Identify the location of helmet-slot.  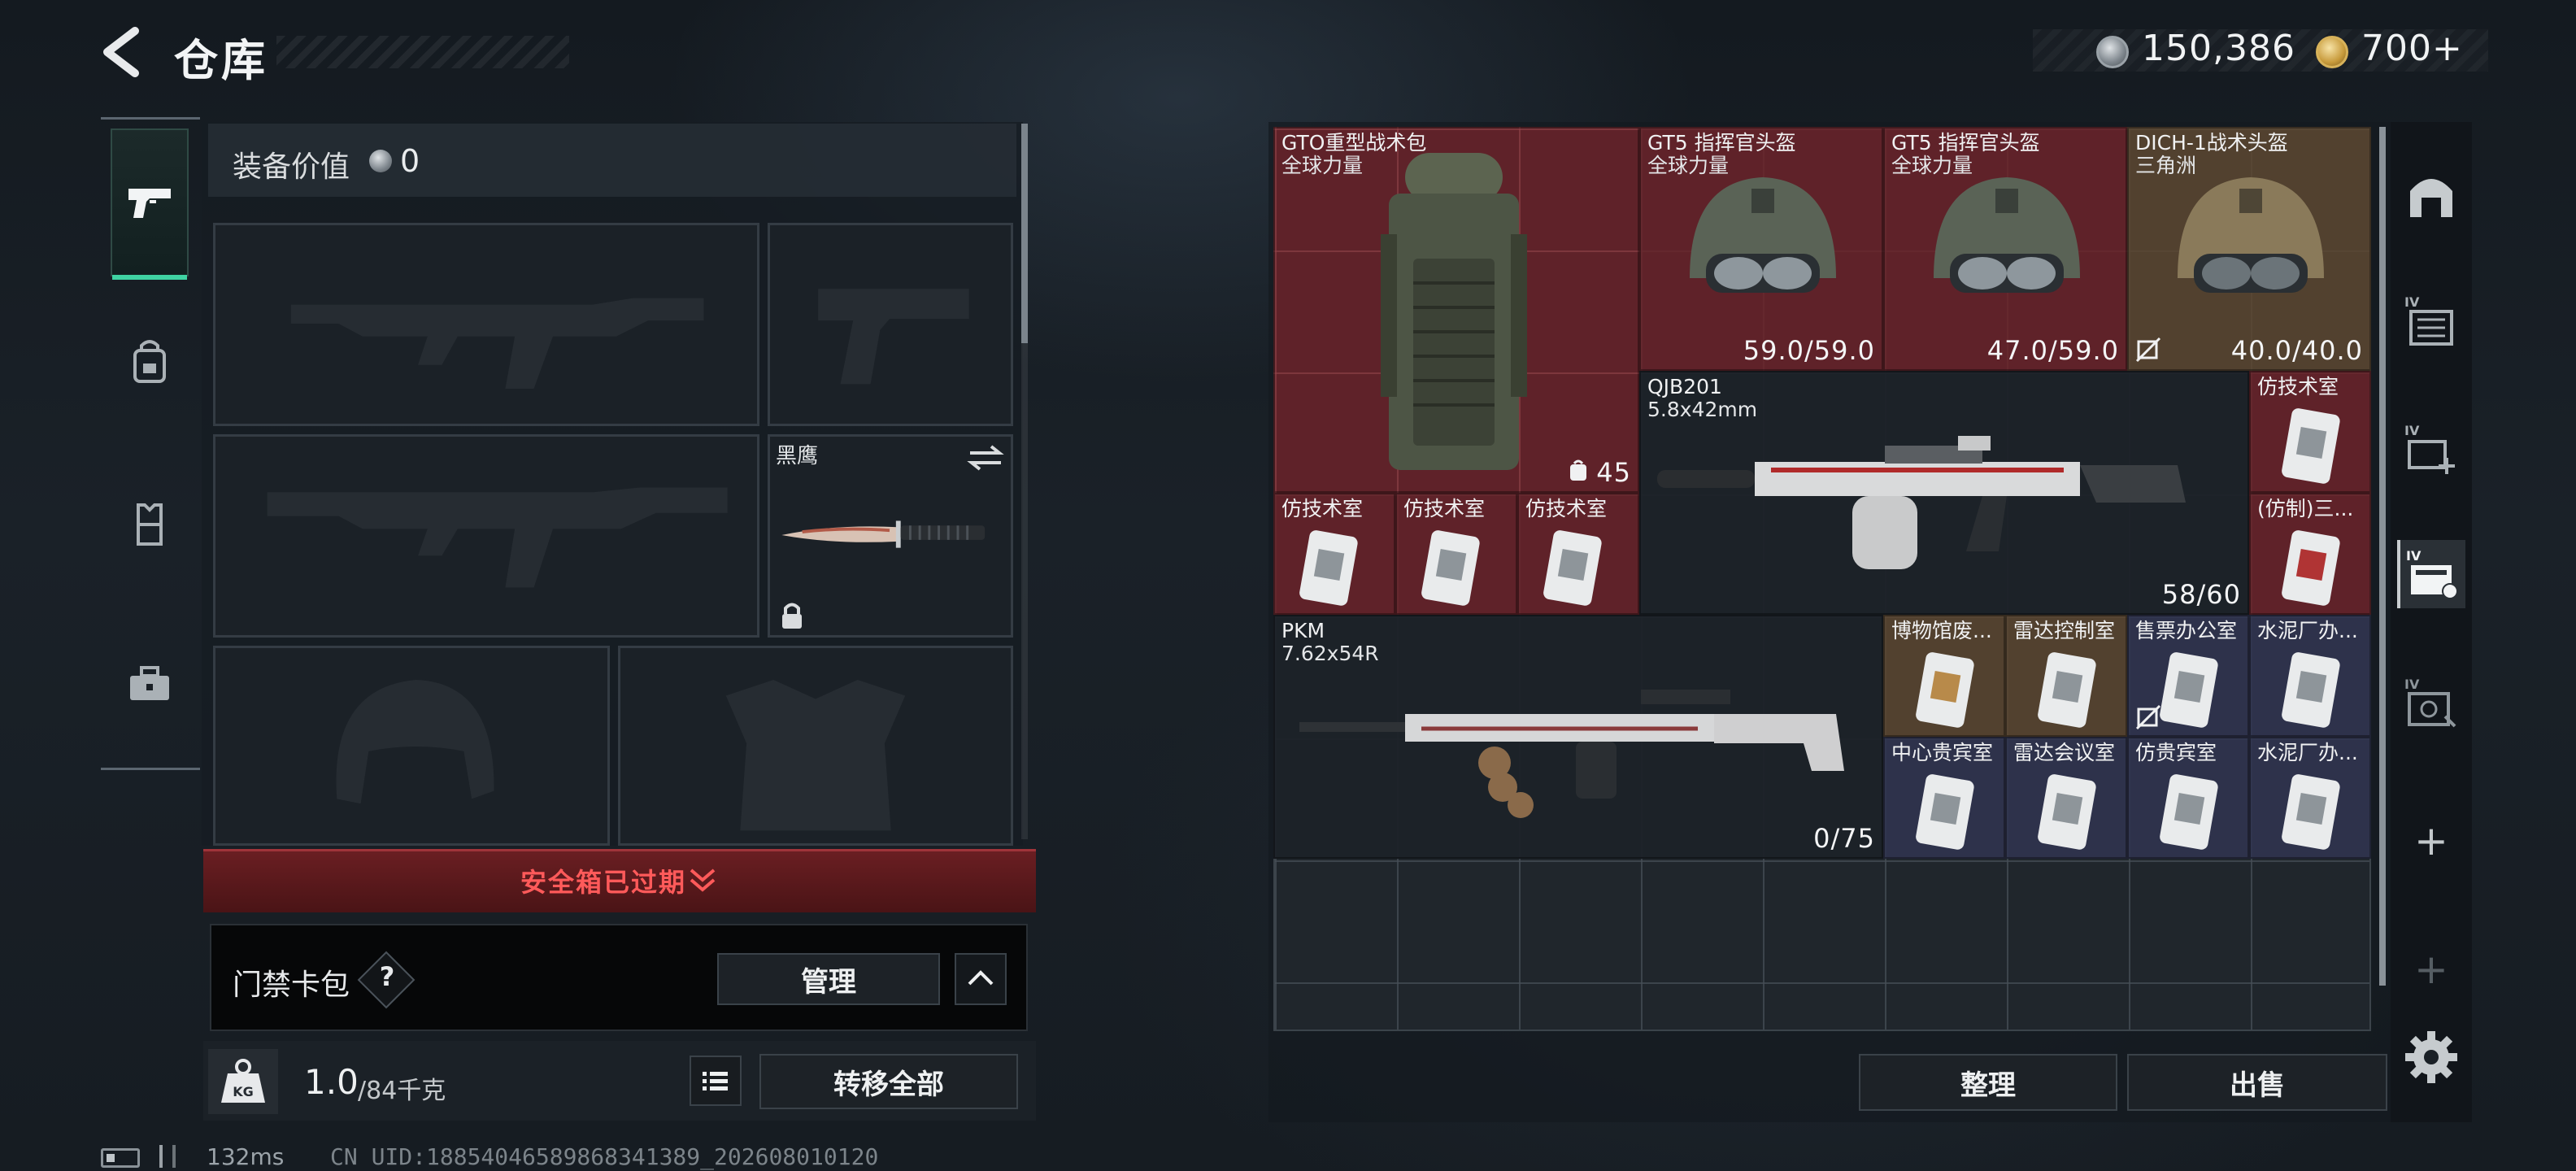
(412, 746).